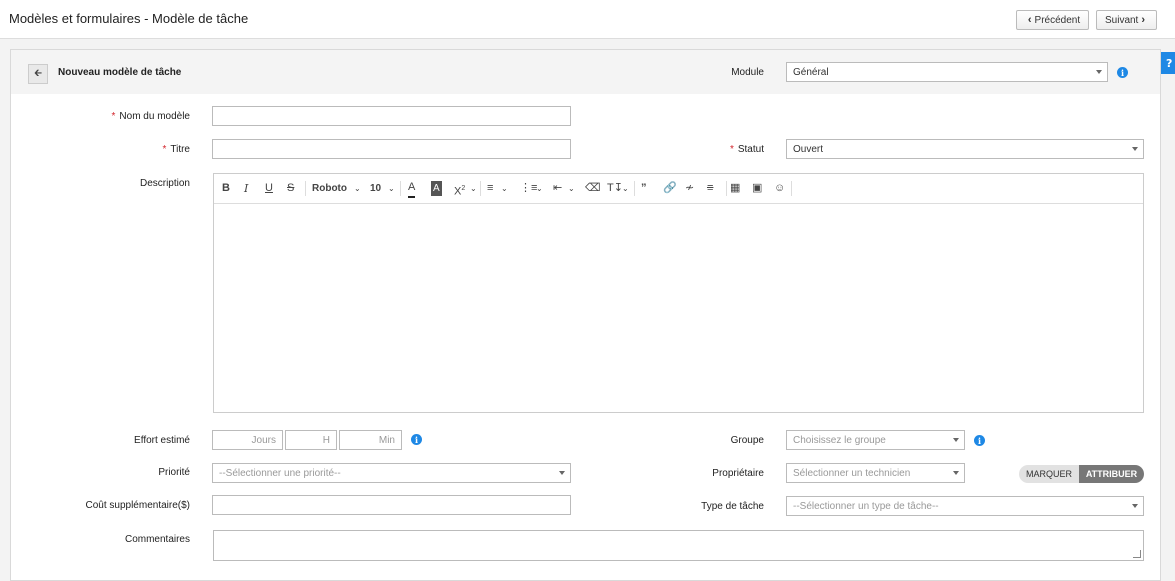 The height and width of the screenshot is (581, 1175). I want to click on module-label: Module, so click(747, 72).